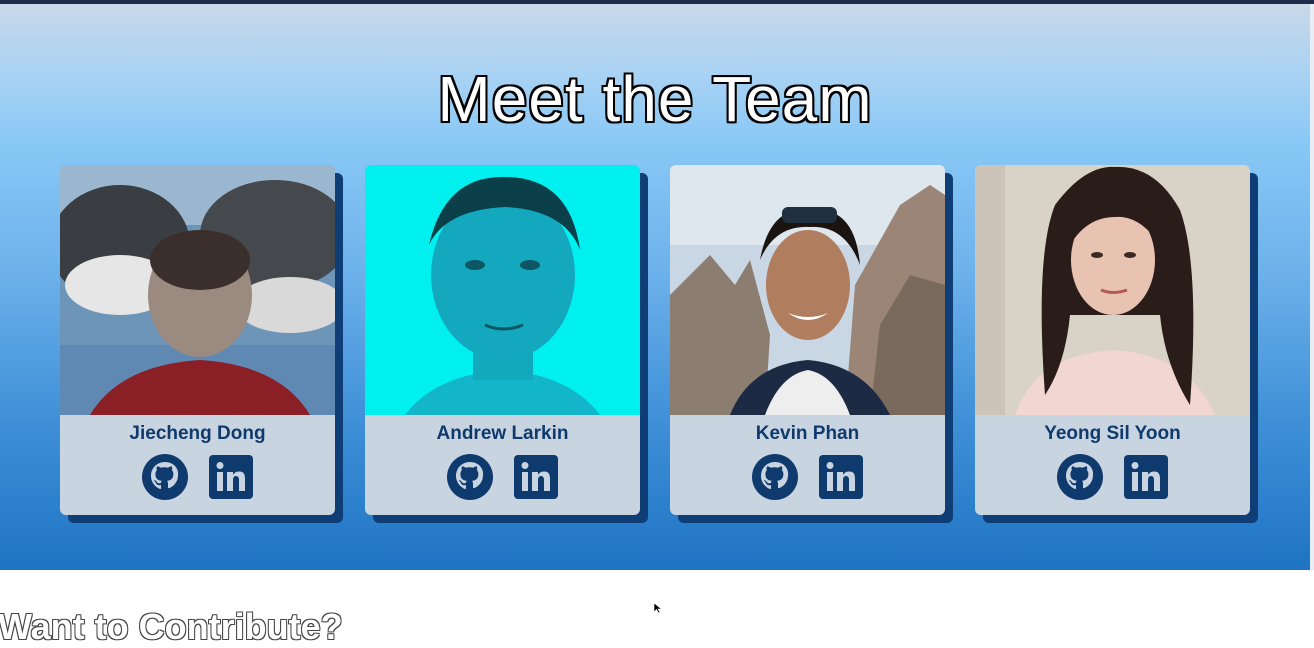 The image size is (1314, 648). I want to click on section-title: Meet the Team, so click(655, 99).